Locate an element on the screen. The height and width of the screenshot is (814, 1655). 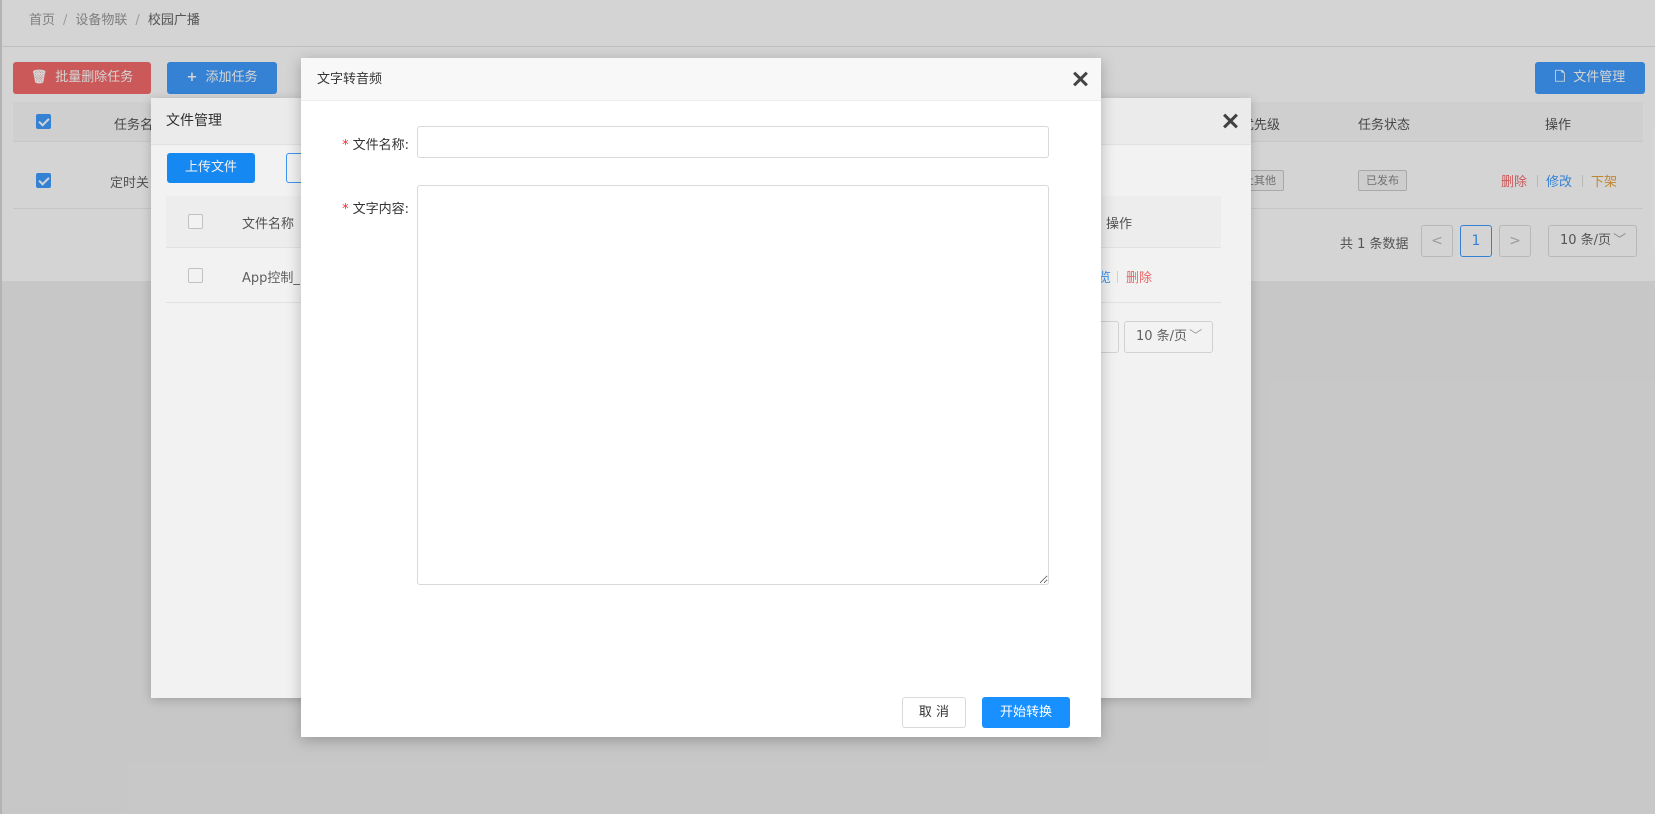
file-name-label-text: 文件名称: is located at coordinates (380, 145).